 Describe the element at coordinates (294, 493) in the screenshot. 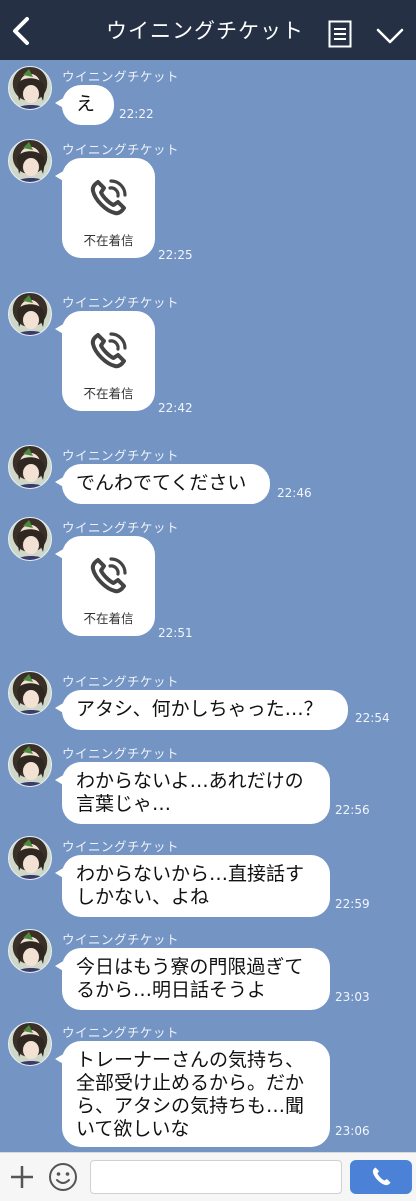

I see `message-time: 22:46` at that location.